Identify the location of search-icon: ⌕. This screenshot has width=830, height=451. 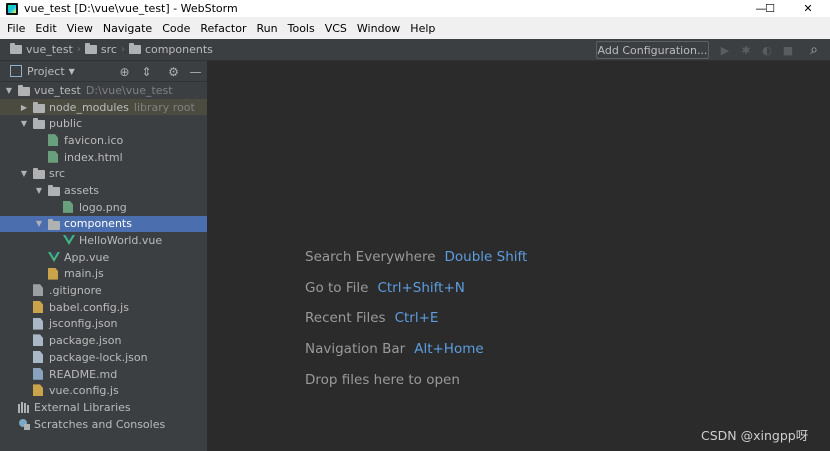
(814, 50).